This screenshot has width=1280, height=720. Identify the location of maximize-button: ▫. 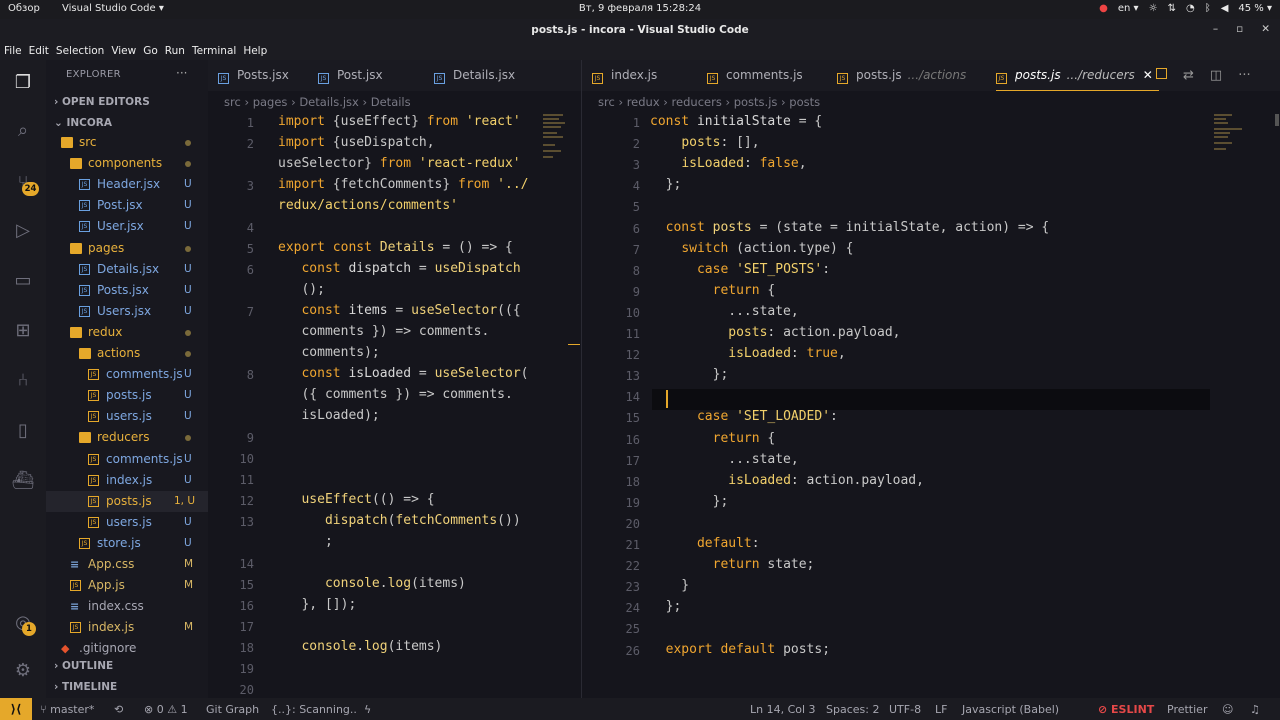
(1239, 29).